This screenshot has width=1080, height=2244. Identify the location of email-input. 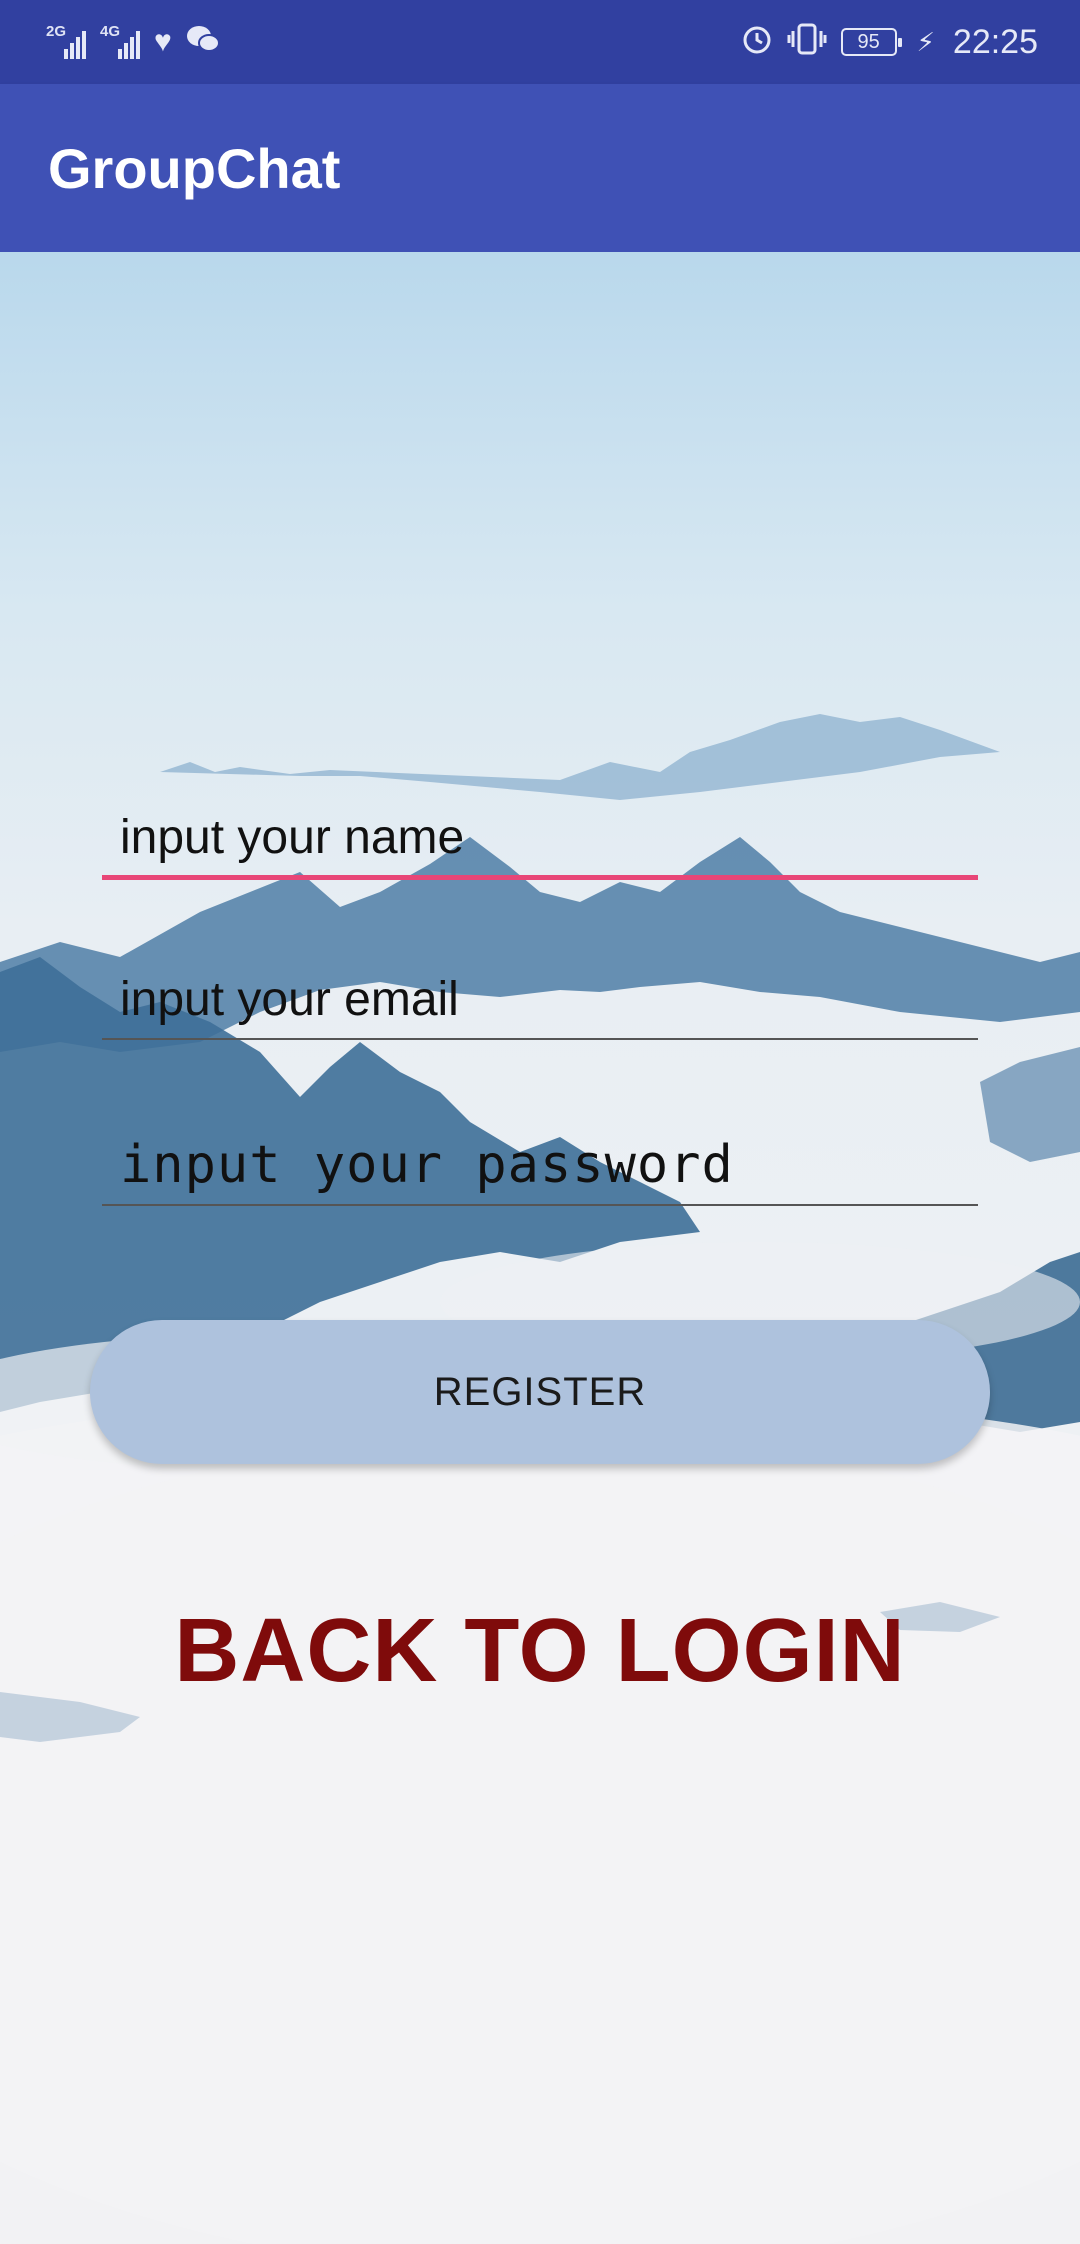
(540, 1000).